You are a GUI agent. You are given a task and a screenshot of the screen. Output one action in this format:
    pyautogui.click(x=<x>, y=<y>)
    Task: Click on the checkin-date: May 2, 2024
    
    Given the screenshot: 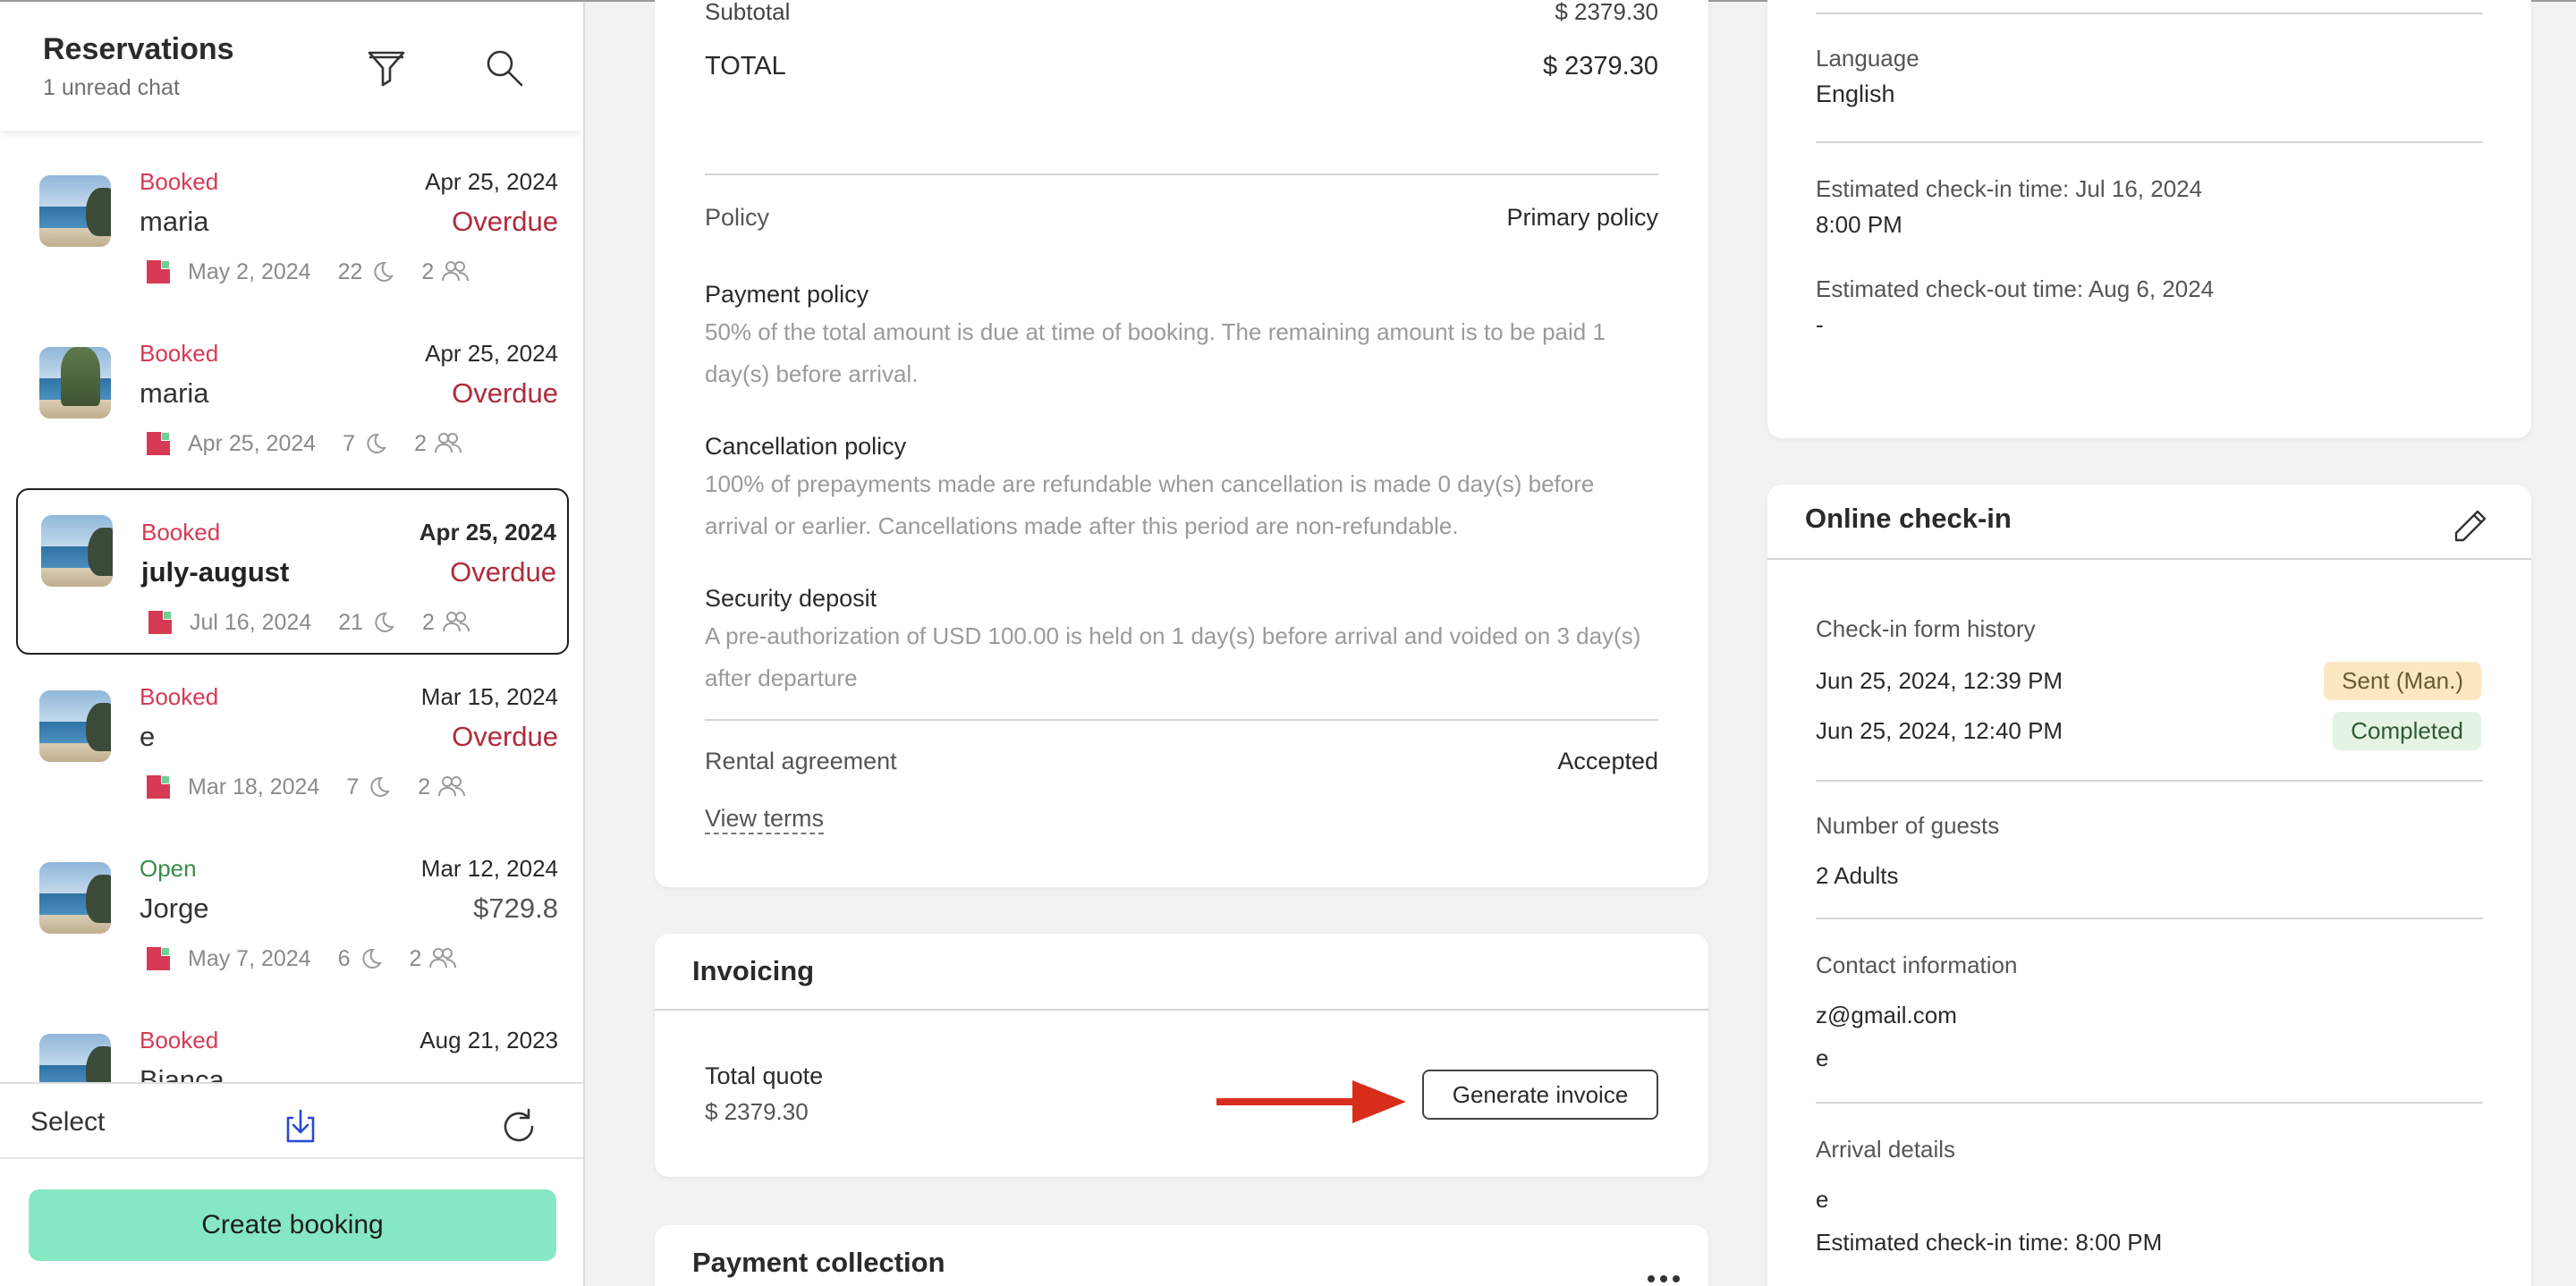 What is the action you would take?
    pyautogui.click(x=249, y=271)
    